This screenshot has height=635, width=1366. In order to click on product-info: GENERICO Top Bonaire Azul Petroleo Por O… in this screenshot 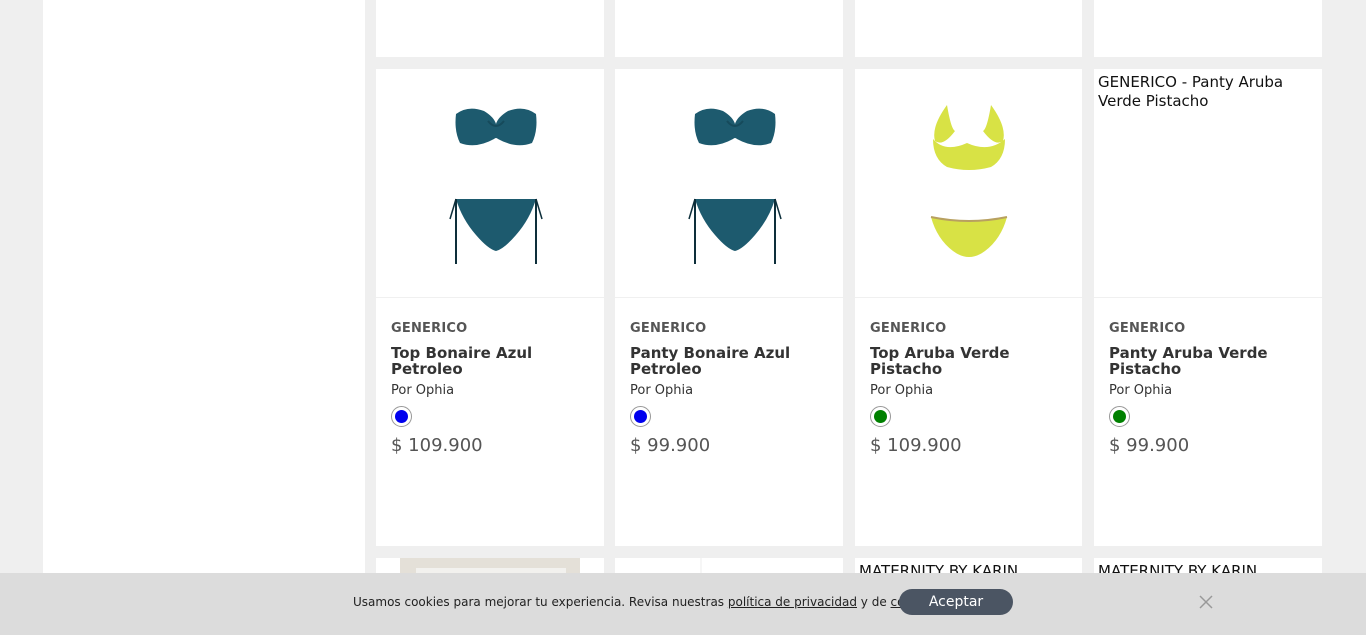, I will do `click(491, 388)`.